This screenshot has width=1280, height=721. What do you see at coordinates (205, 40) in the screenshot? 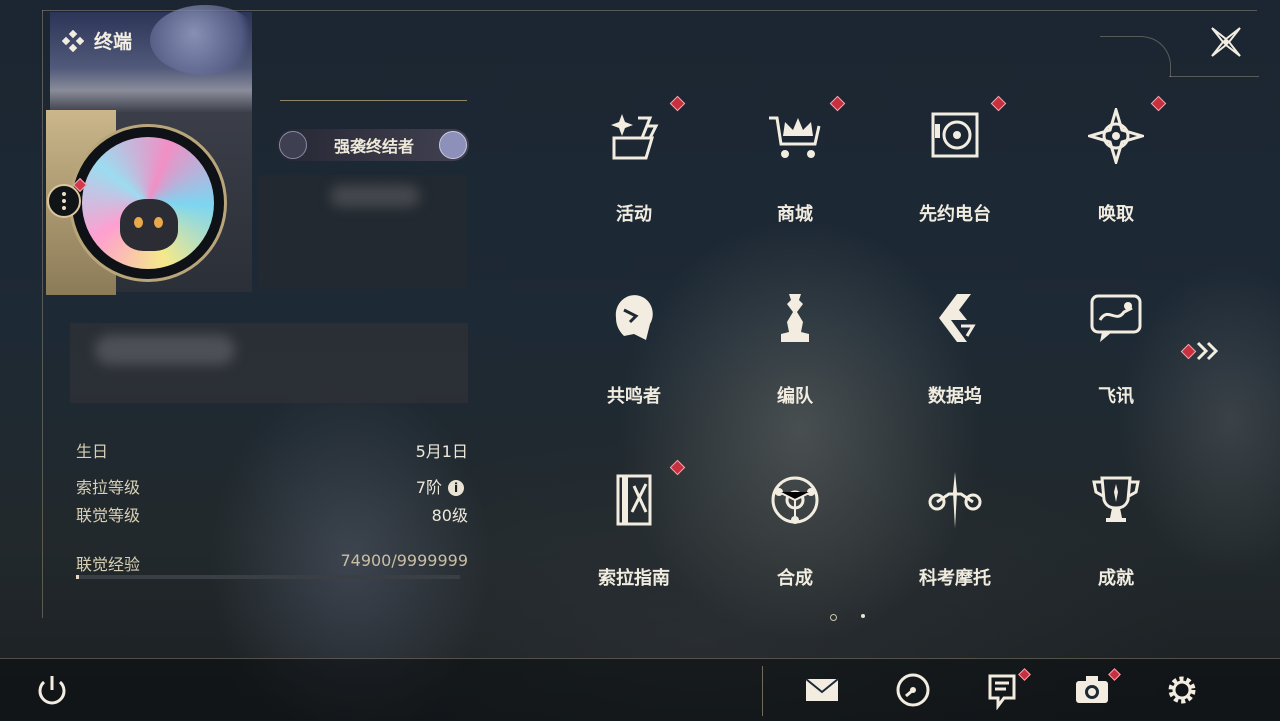
I see `moon-decoration` at bounding box center [205, 40].